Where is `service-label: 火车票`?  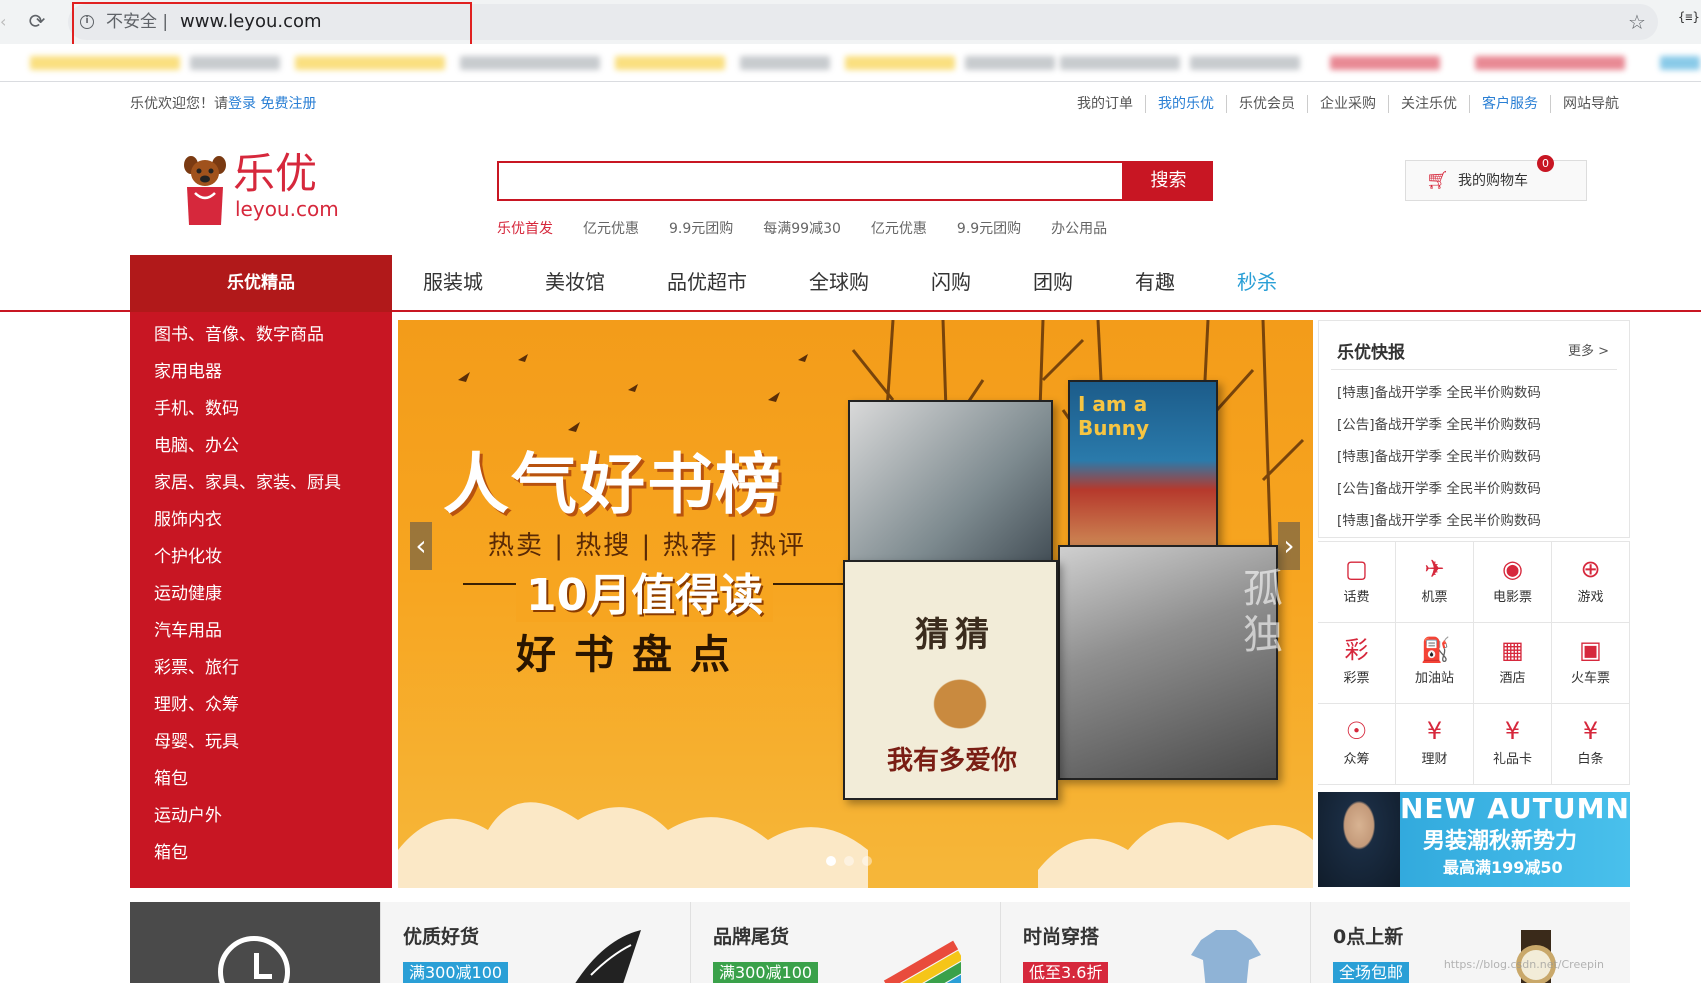 service-label: 火车票 is located at coordinates (1590, 678).